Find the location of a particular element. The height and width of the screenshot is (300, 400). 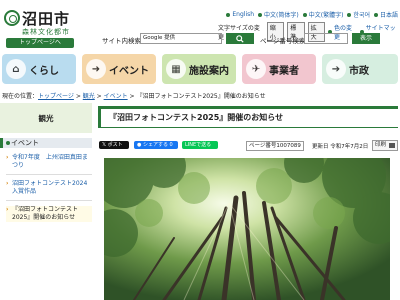

nav-city-government: ➔ 市政 is located at coordinates (360, 69).